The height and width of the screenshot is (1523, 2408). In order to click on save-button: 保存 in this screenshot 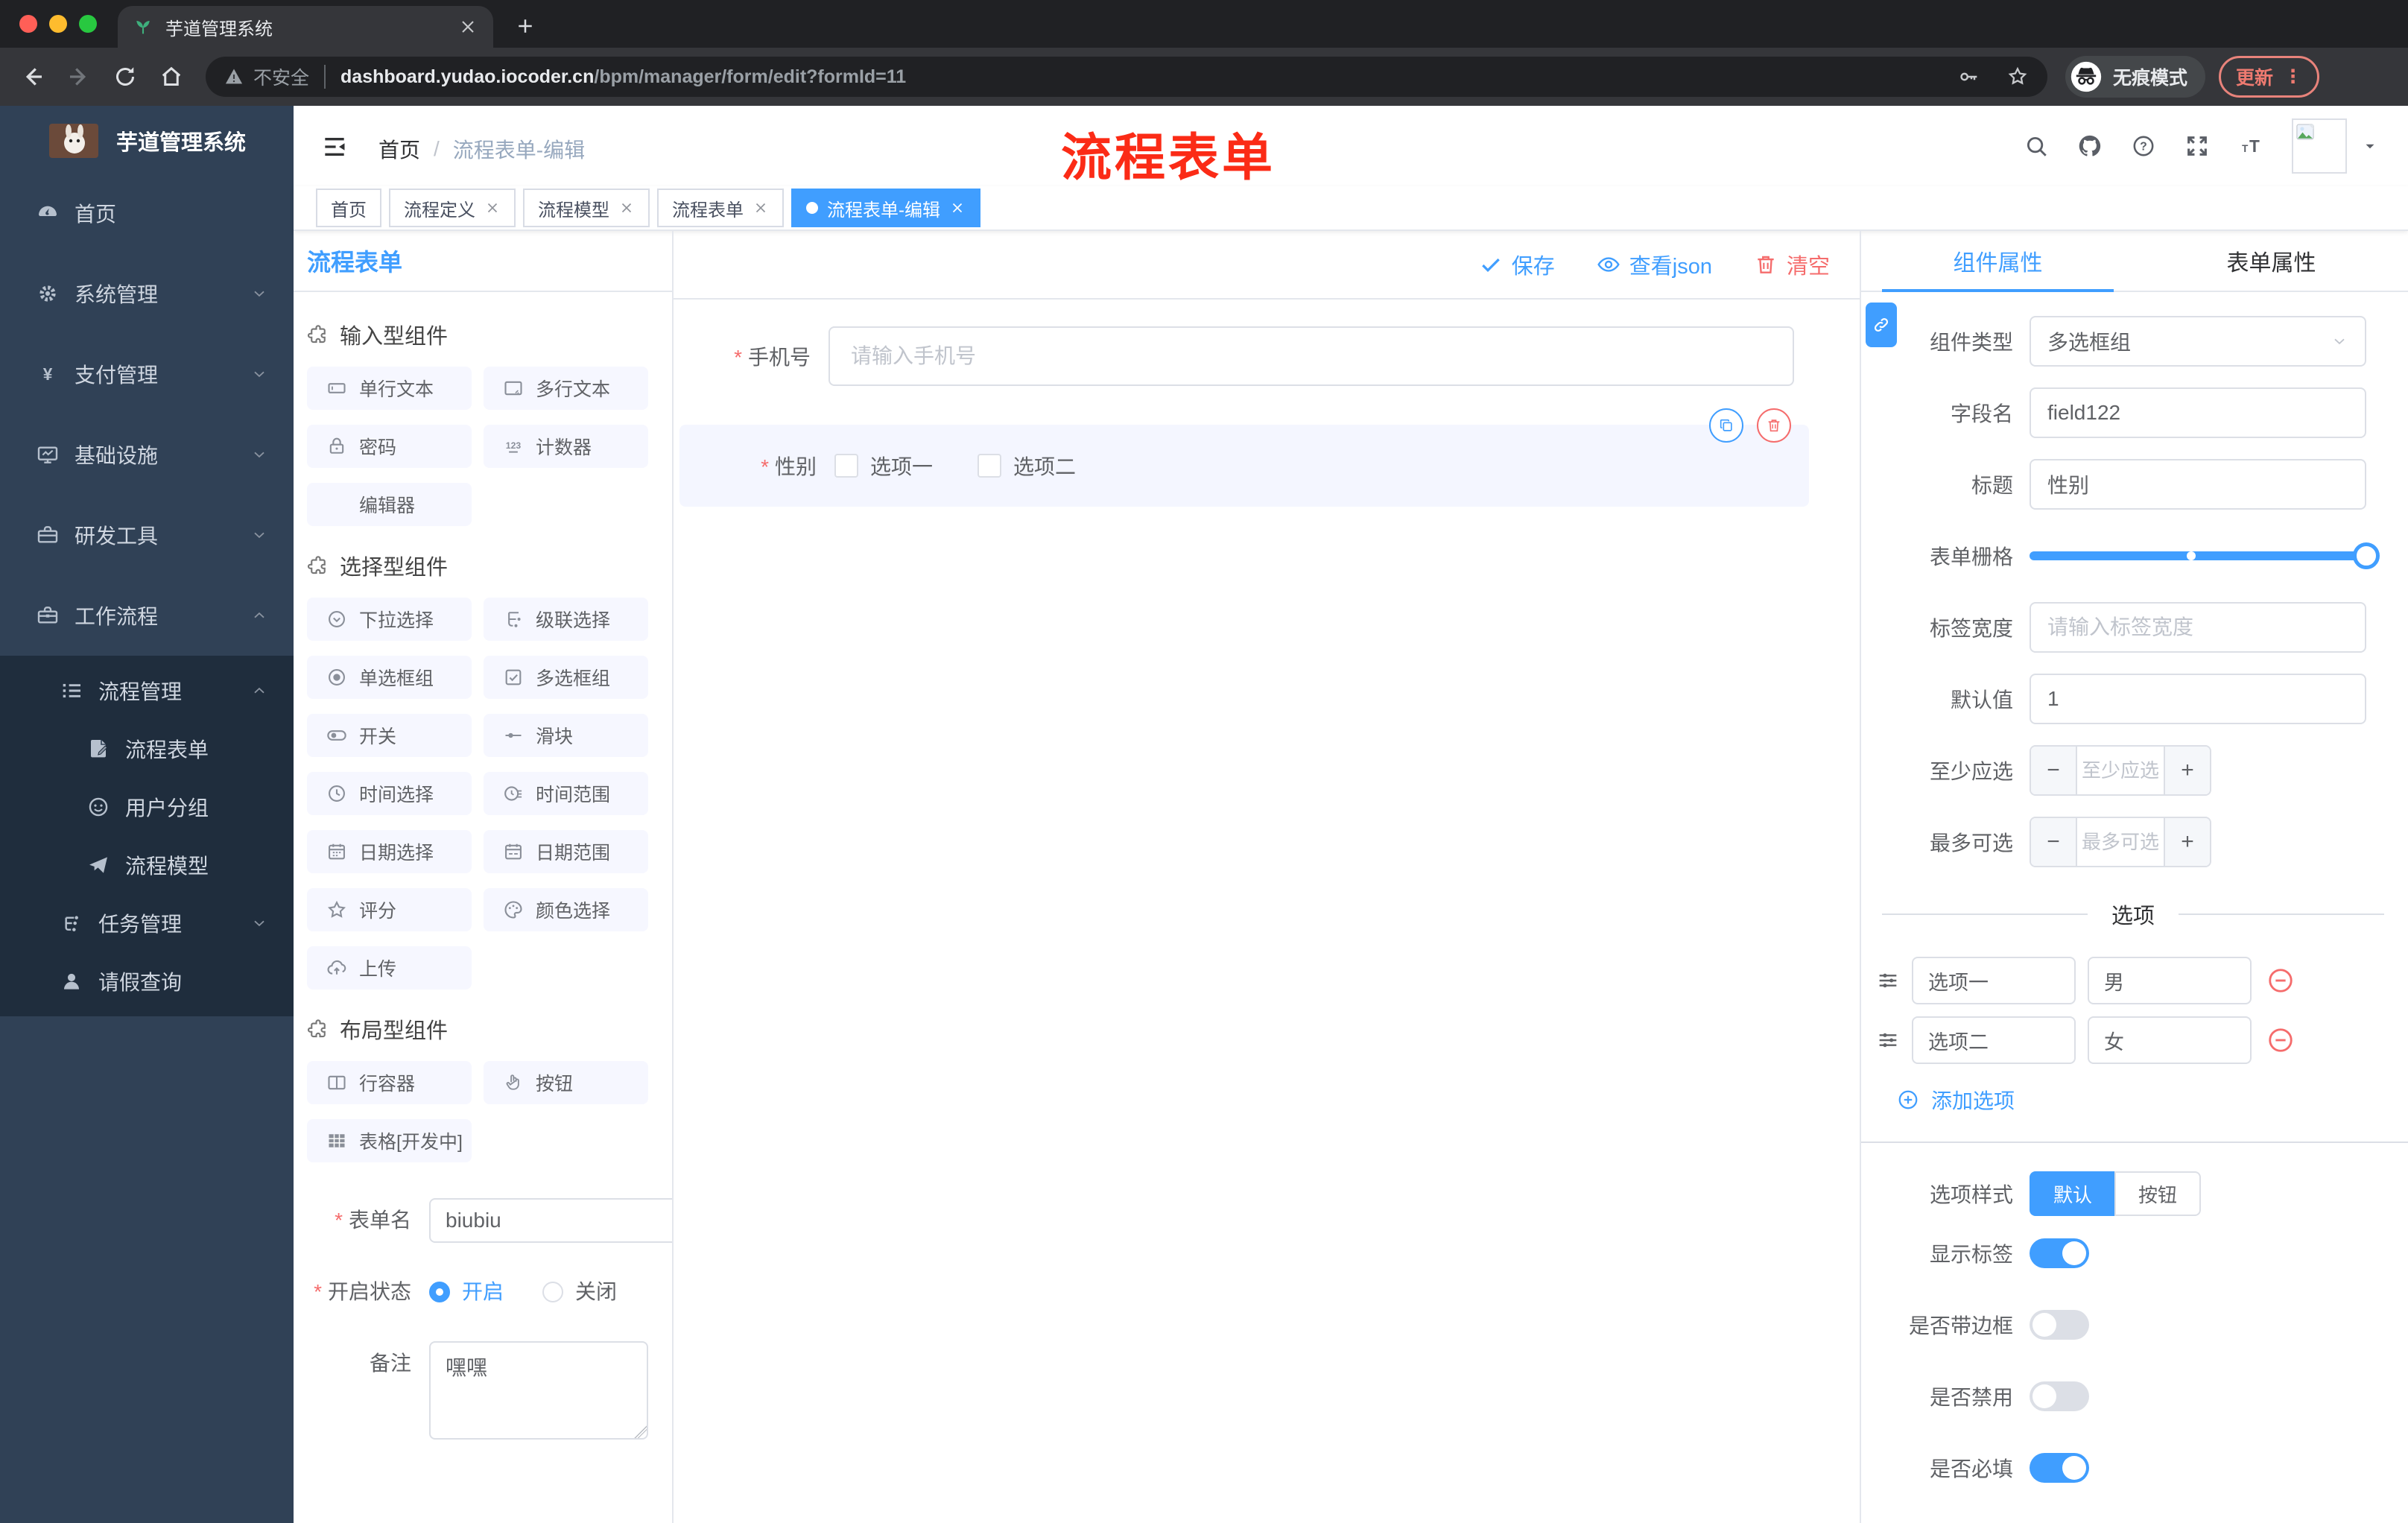, I will do `click(1517, 265)`.